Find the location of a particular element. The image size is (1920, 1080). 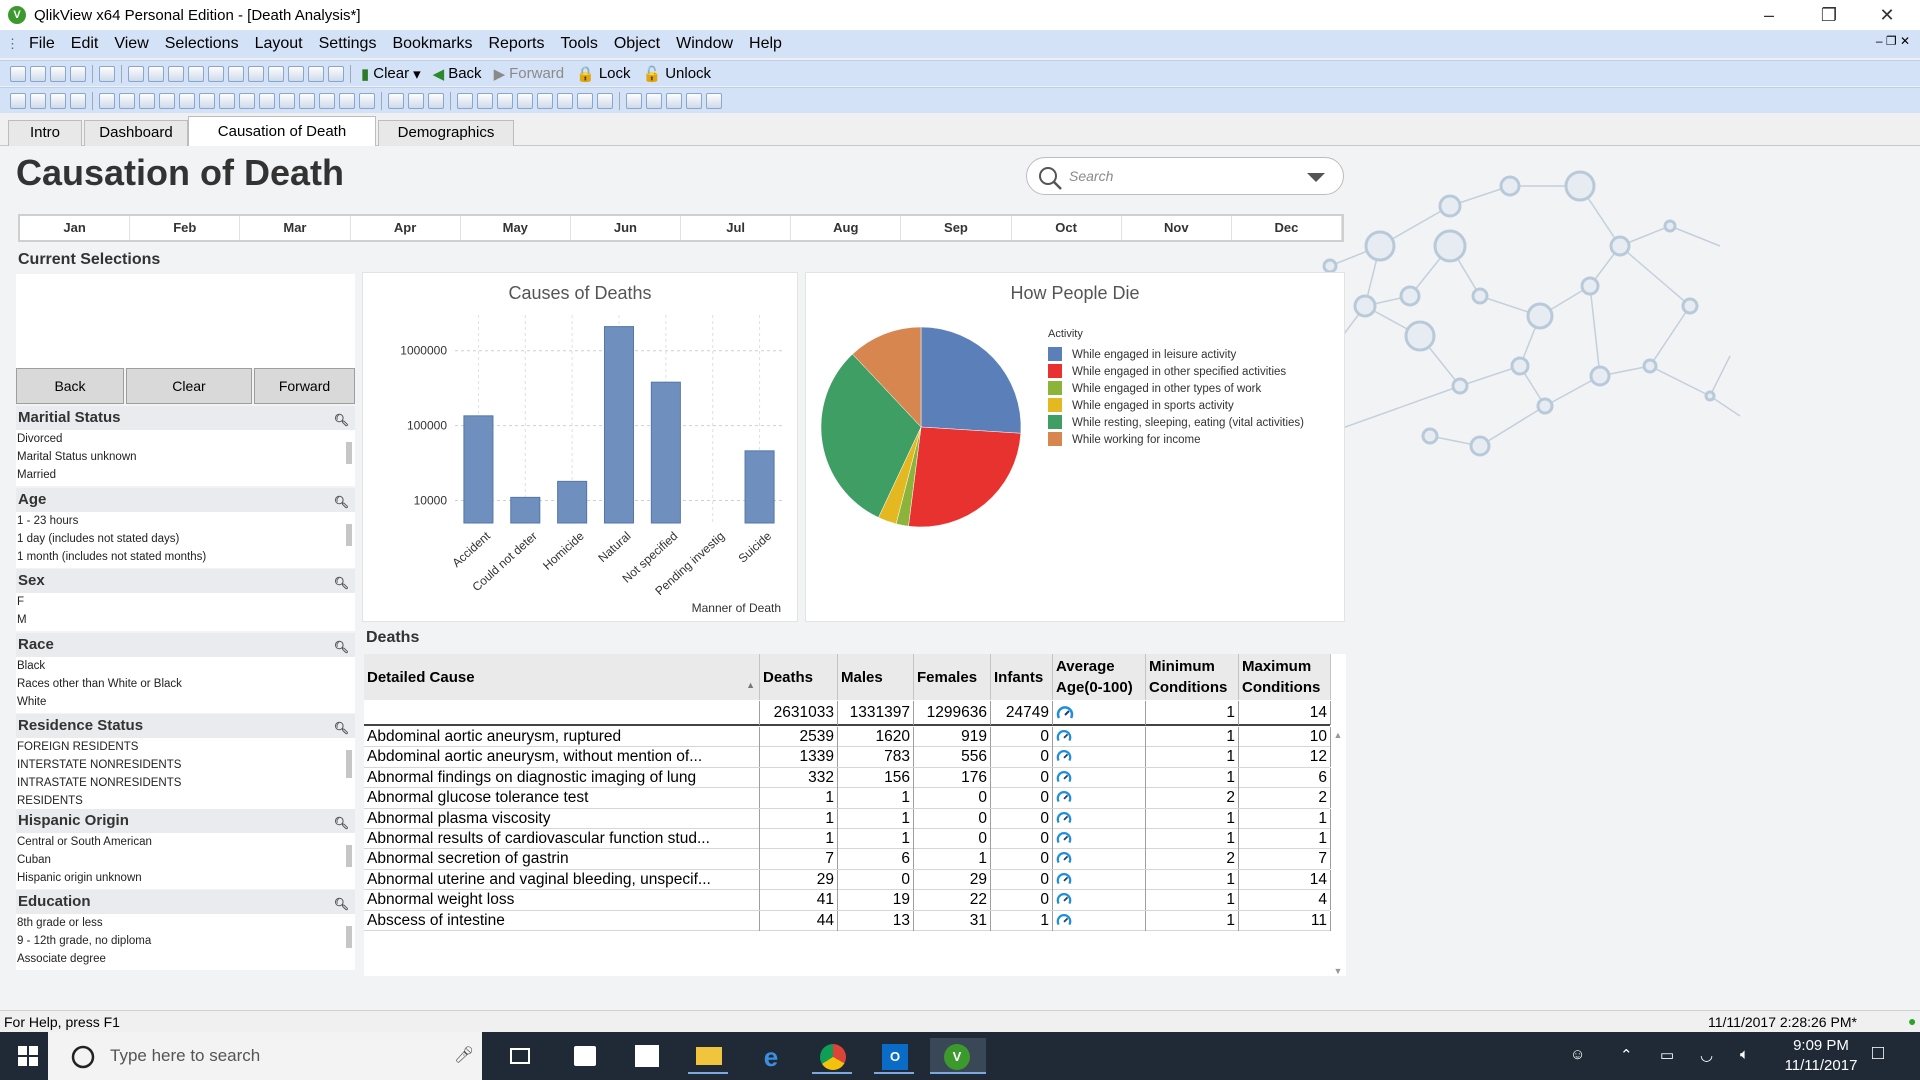

microphone-icon: 🎤︎ is located at coordinates (464, 1055).